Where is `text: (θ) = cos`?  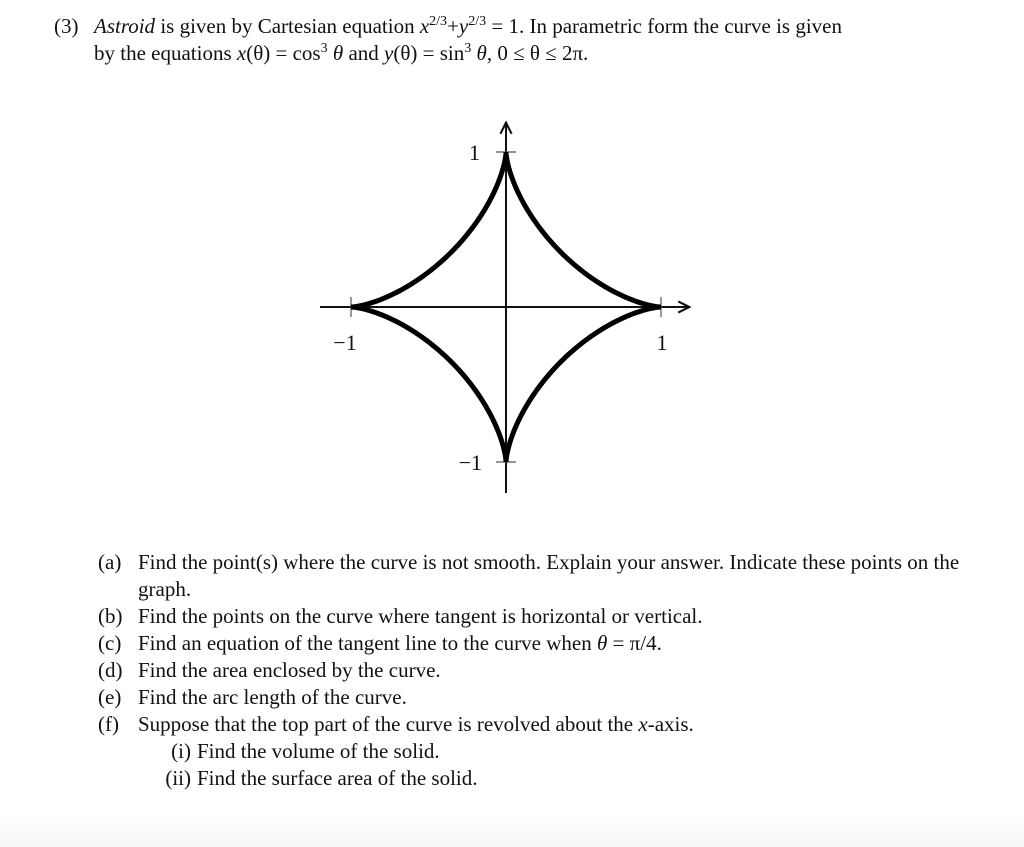 text: (θ) = cos is located at coordinates (283, 53).